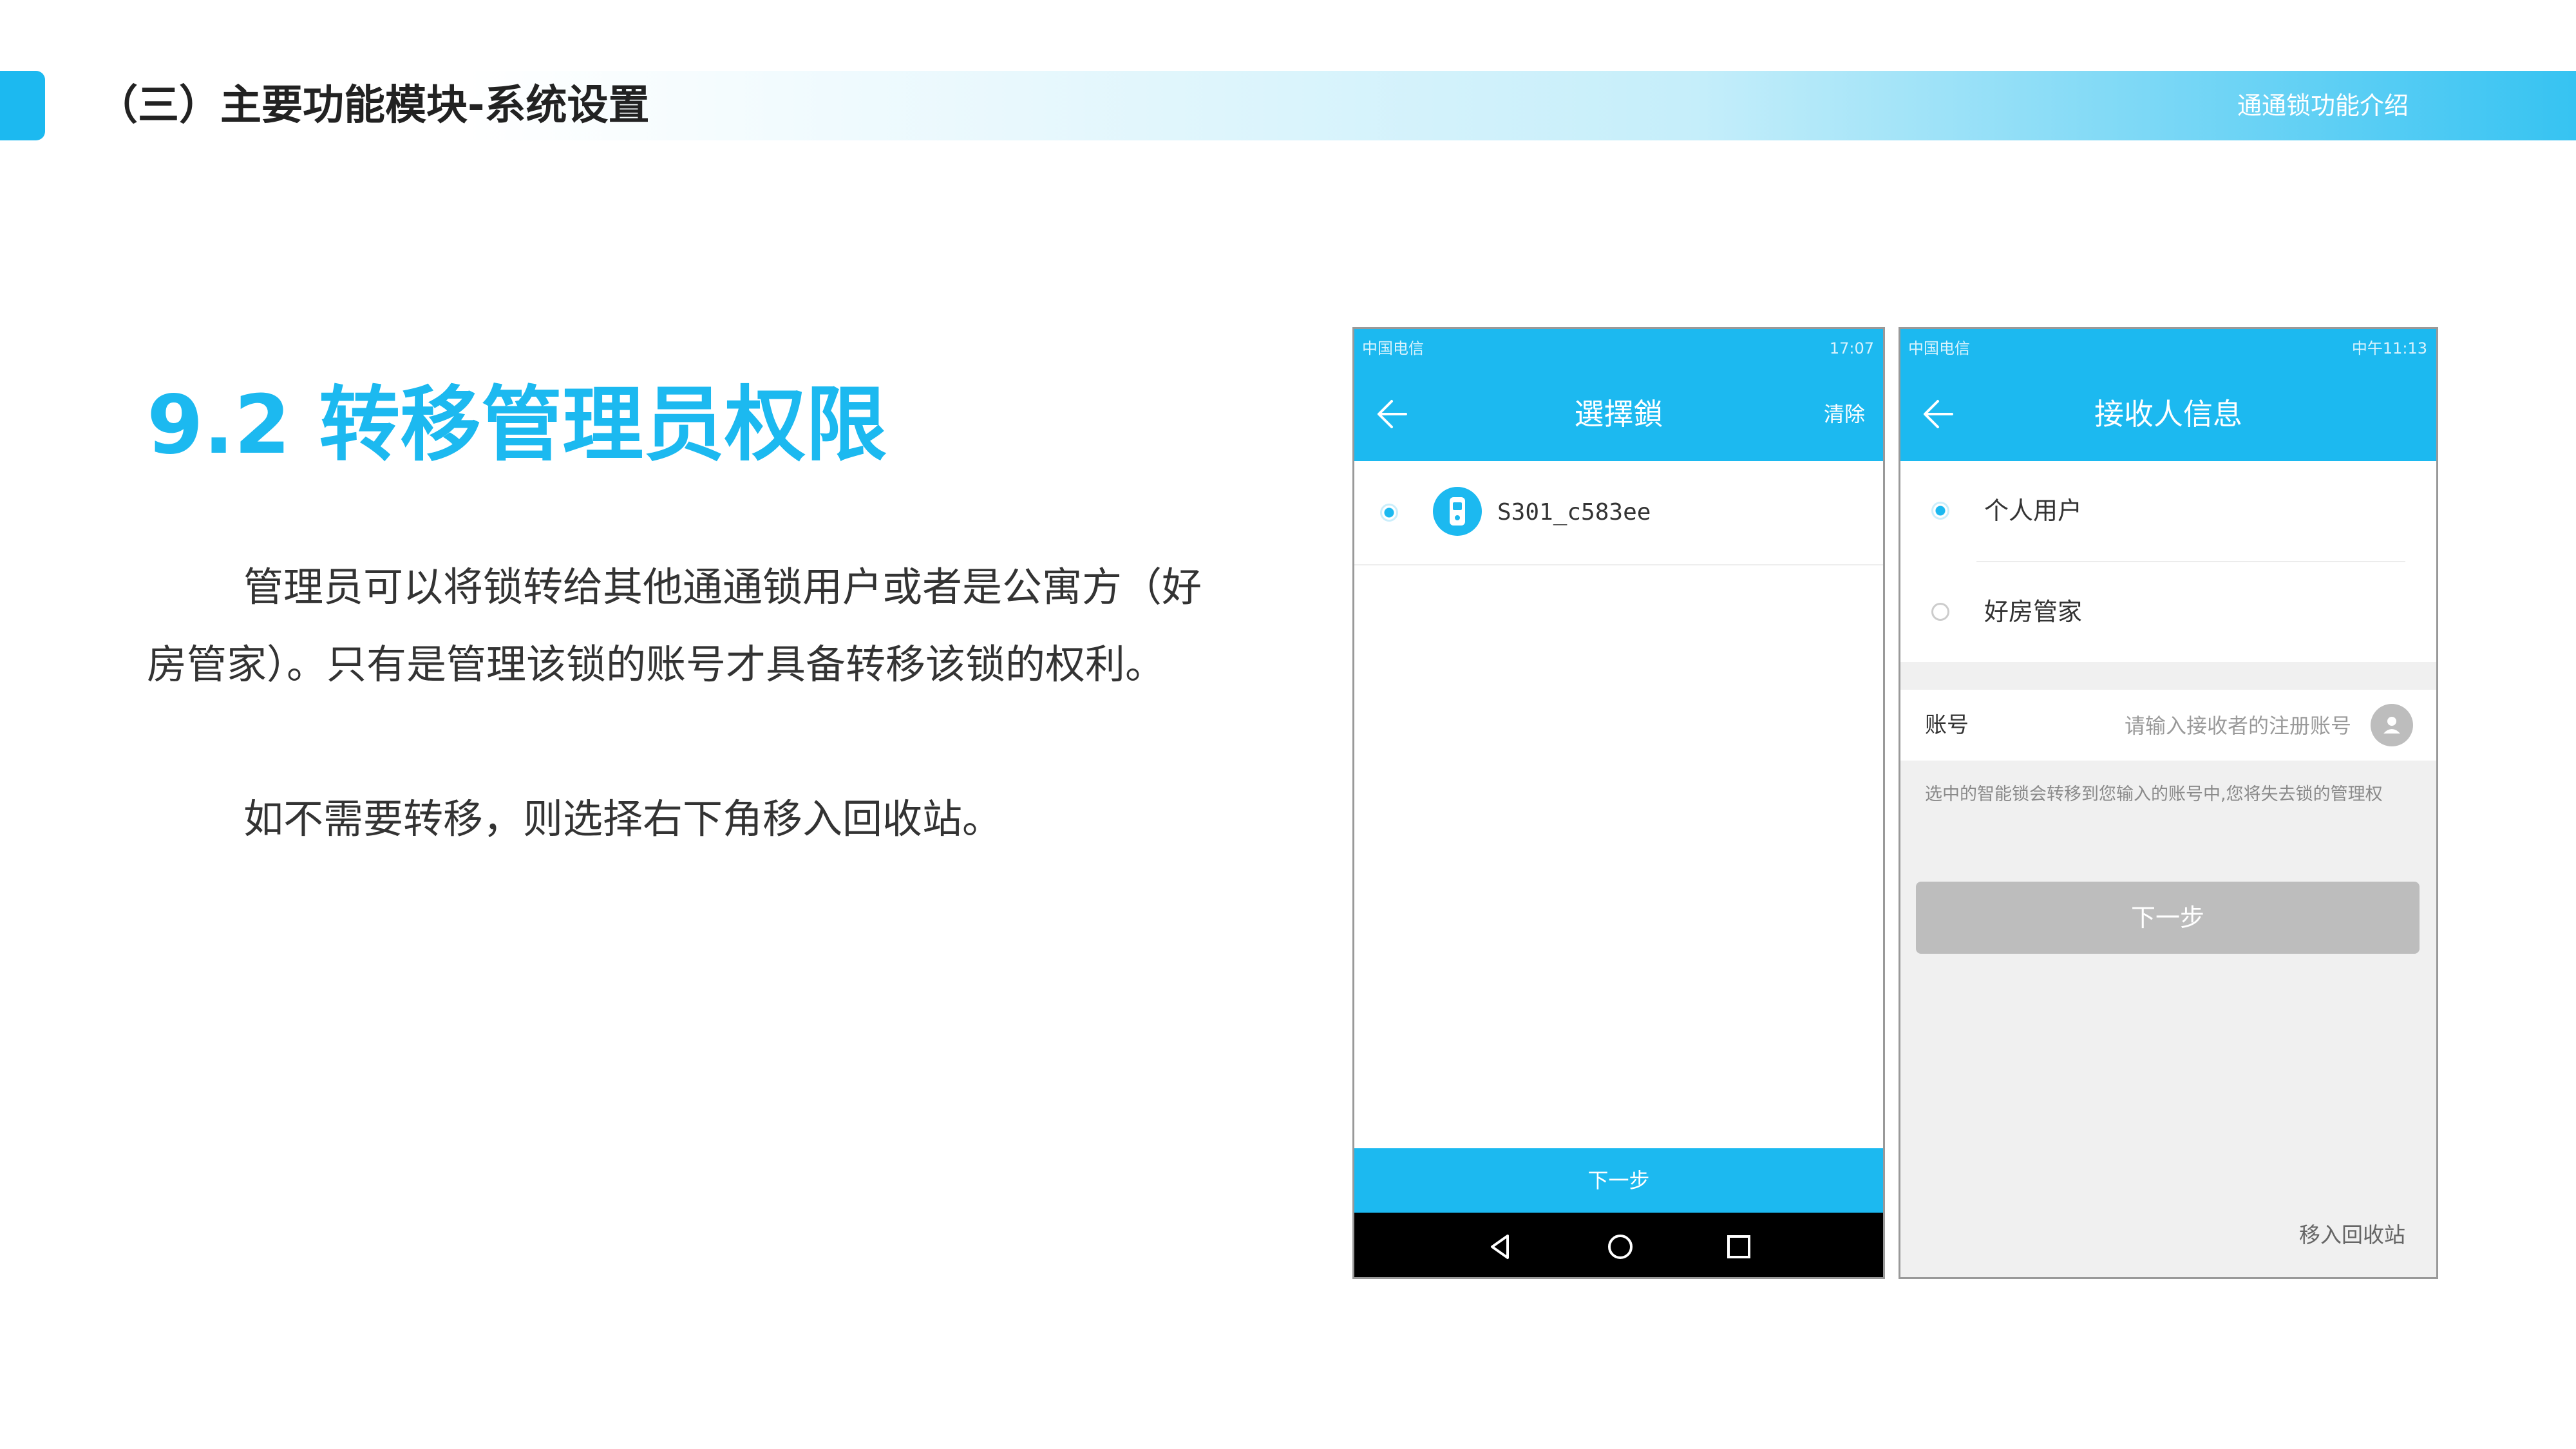 This screenshot has width=2576, height=1449. What do you see at coordinates (2033, 511) in the screenshot?
I see `option-label: 个人用户` at bounding box center [2033, 511].